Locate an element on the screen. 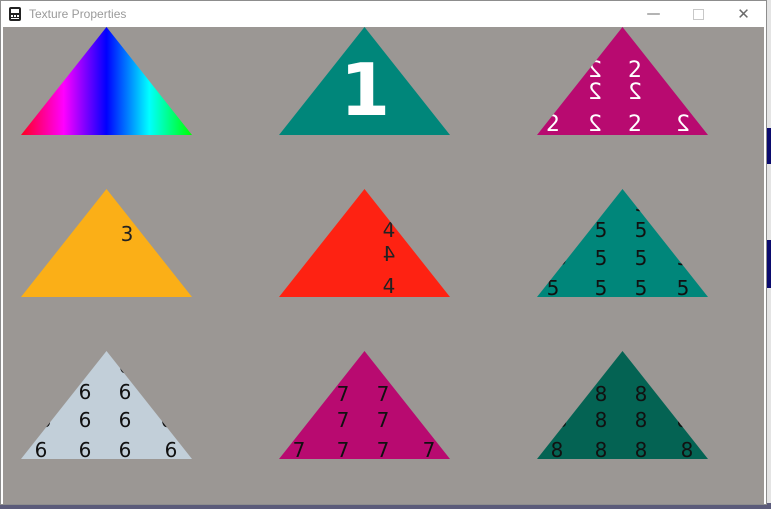 This screenshot has width=771, height=509. triangle-9-label-8: 8 88 8 88 8 8 88 is located at coordinates (622, 406).